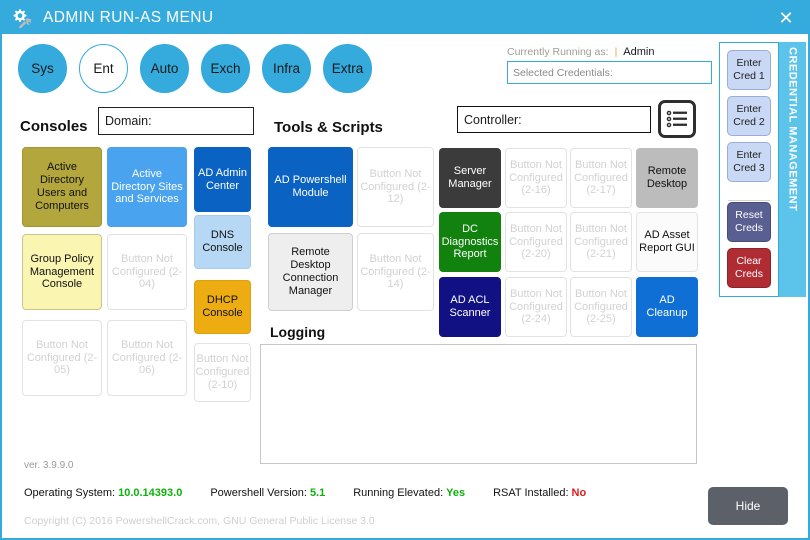  Describe the element at coordinates (667, 242) in the screenshot. I see `button-ad-asset-report-gui: AD Asset Report GUI` at that location.